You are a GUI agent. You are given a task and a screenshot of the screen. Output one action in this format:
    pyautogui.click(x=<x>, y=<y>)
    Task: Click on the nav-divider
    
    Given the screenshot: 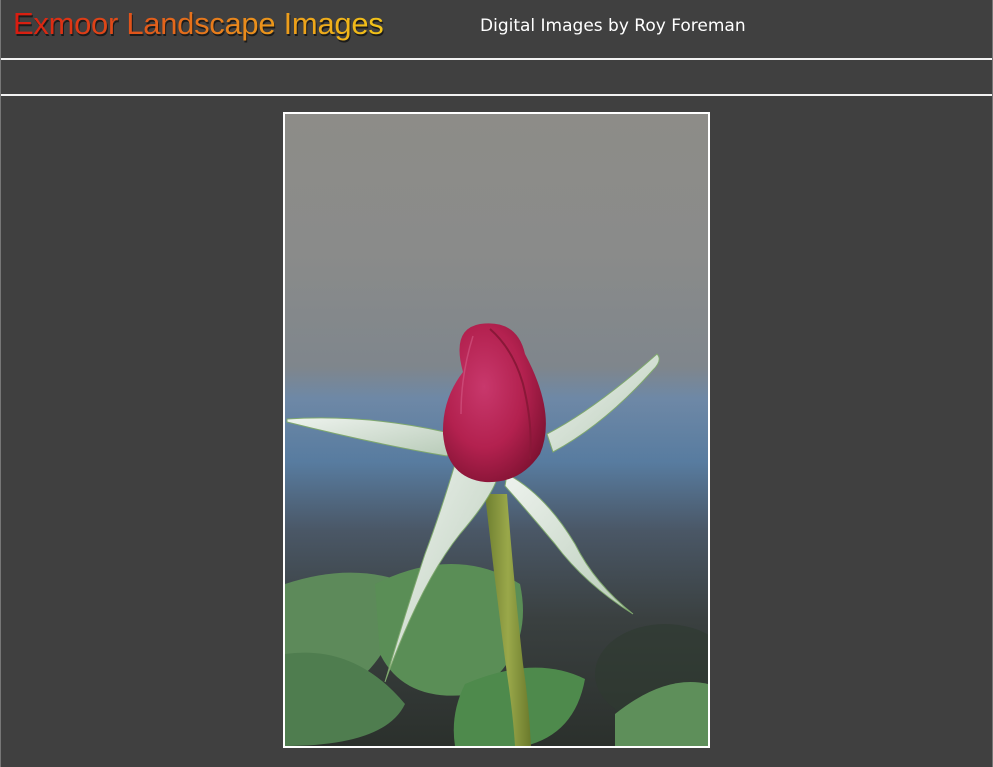 What is the action you would take?
    pyautogui.click(x=496, y=95)
    